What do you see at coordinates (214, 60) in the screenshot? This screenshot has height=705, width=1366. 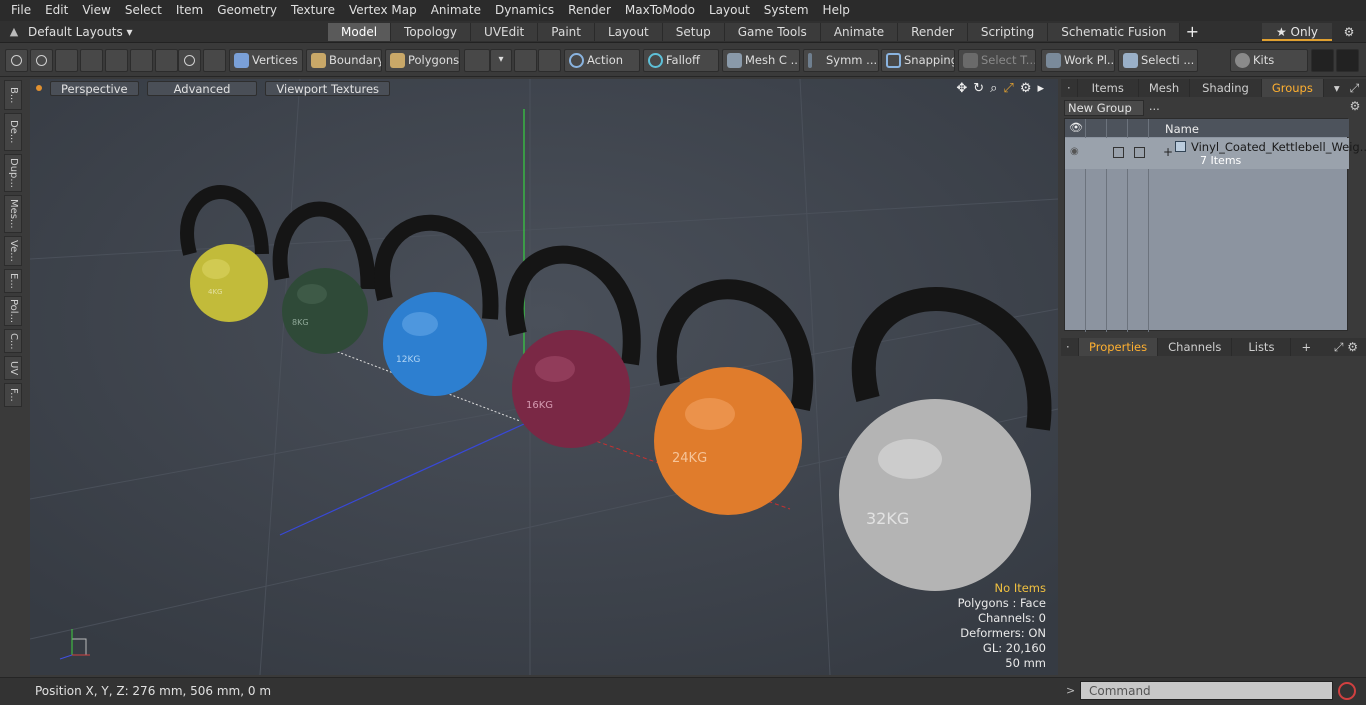 I see `cube-icon` at bounding box center [214, 60].